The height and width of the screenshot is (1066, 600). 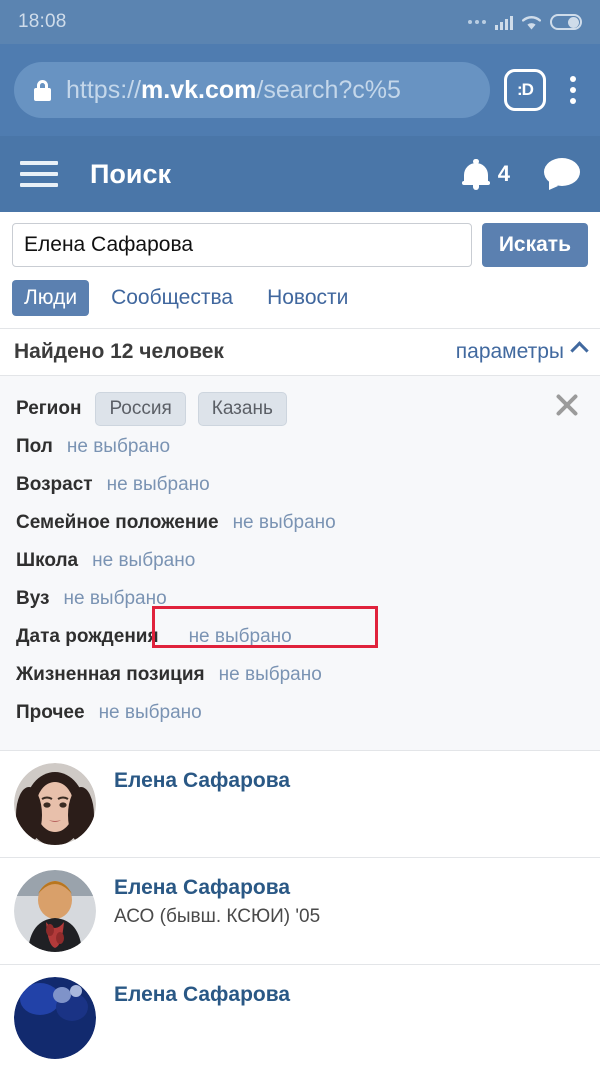 What do you see at coordinates (573, 90) in the screenshot?
I see `kebab-menu-icon` at bounding box center [573, 90].